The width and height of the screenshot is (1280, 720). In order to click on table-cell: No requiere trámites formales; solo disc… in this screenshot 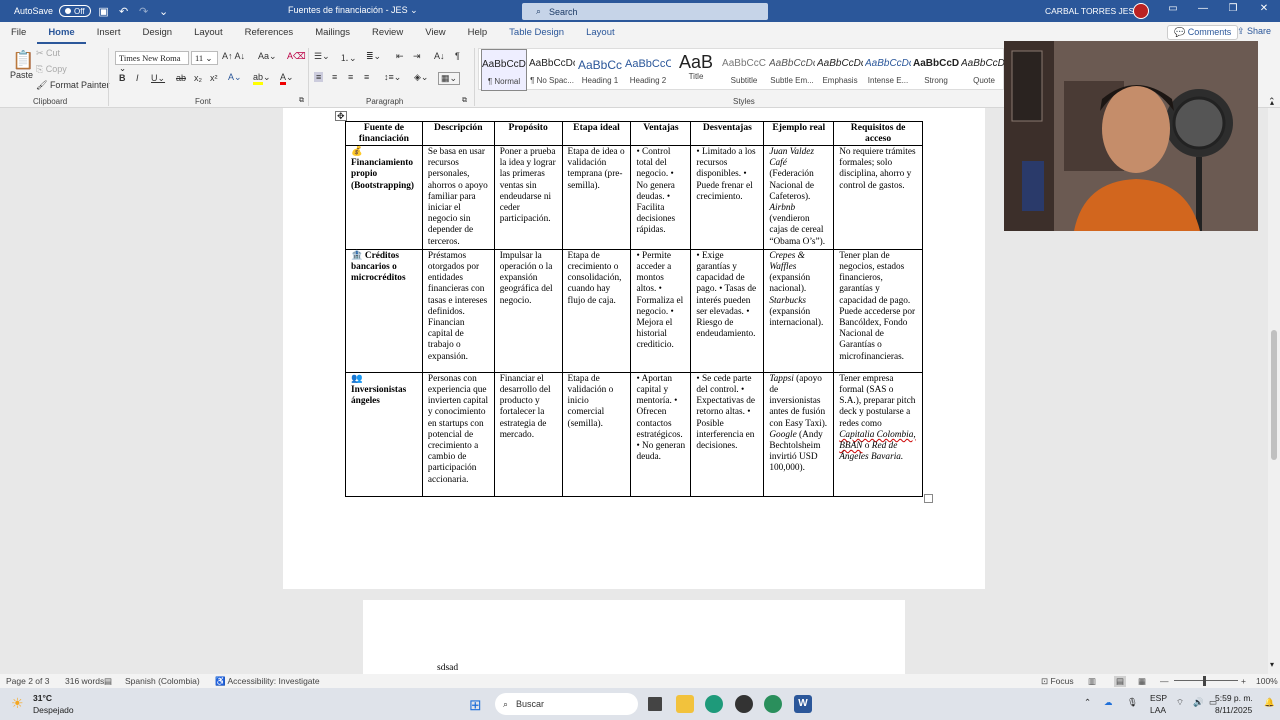, I will do `click(878, 197)`.